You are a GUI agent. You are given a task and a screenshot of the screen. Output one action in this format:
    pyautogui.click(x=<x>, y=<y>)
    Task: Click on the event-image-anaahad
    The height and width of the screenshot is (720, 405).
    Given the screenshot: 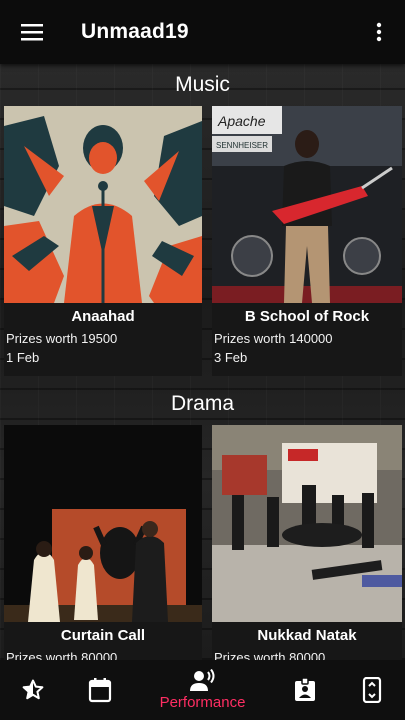 What is the action you would take?
    pyautogui.click(x=103, y=204)
    